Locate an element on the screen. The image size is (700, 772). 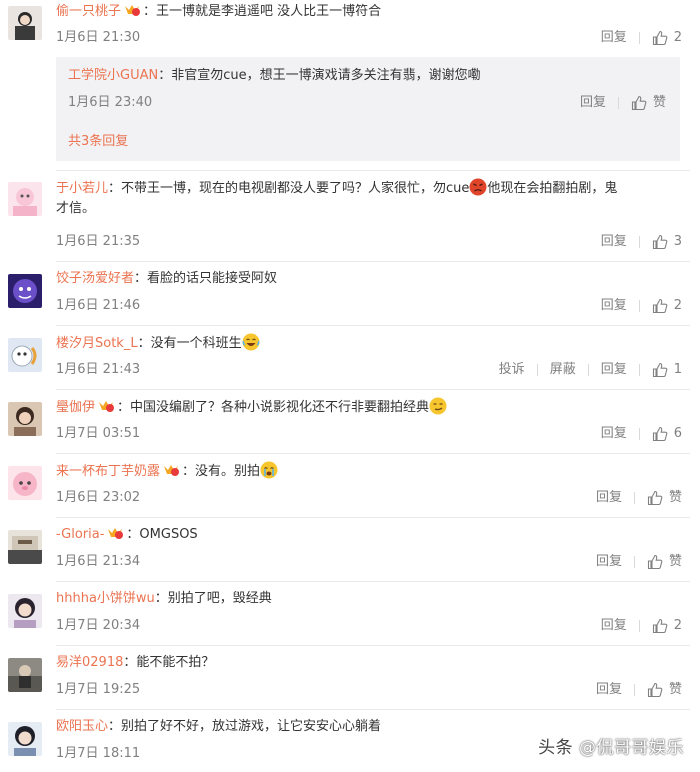
comment-time: 1月6日 21:34 is located at coordinates (98, 561).